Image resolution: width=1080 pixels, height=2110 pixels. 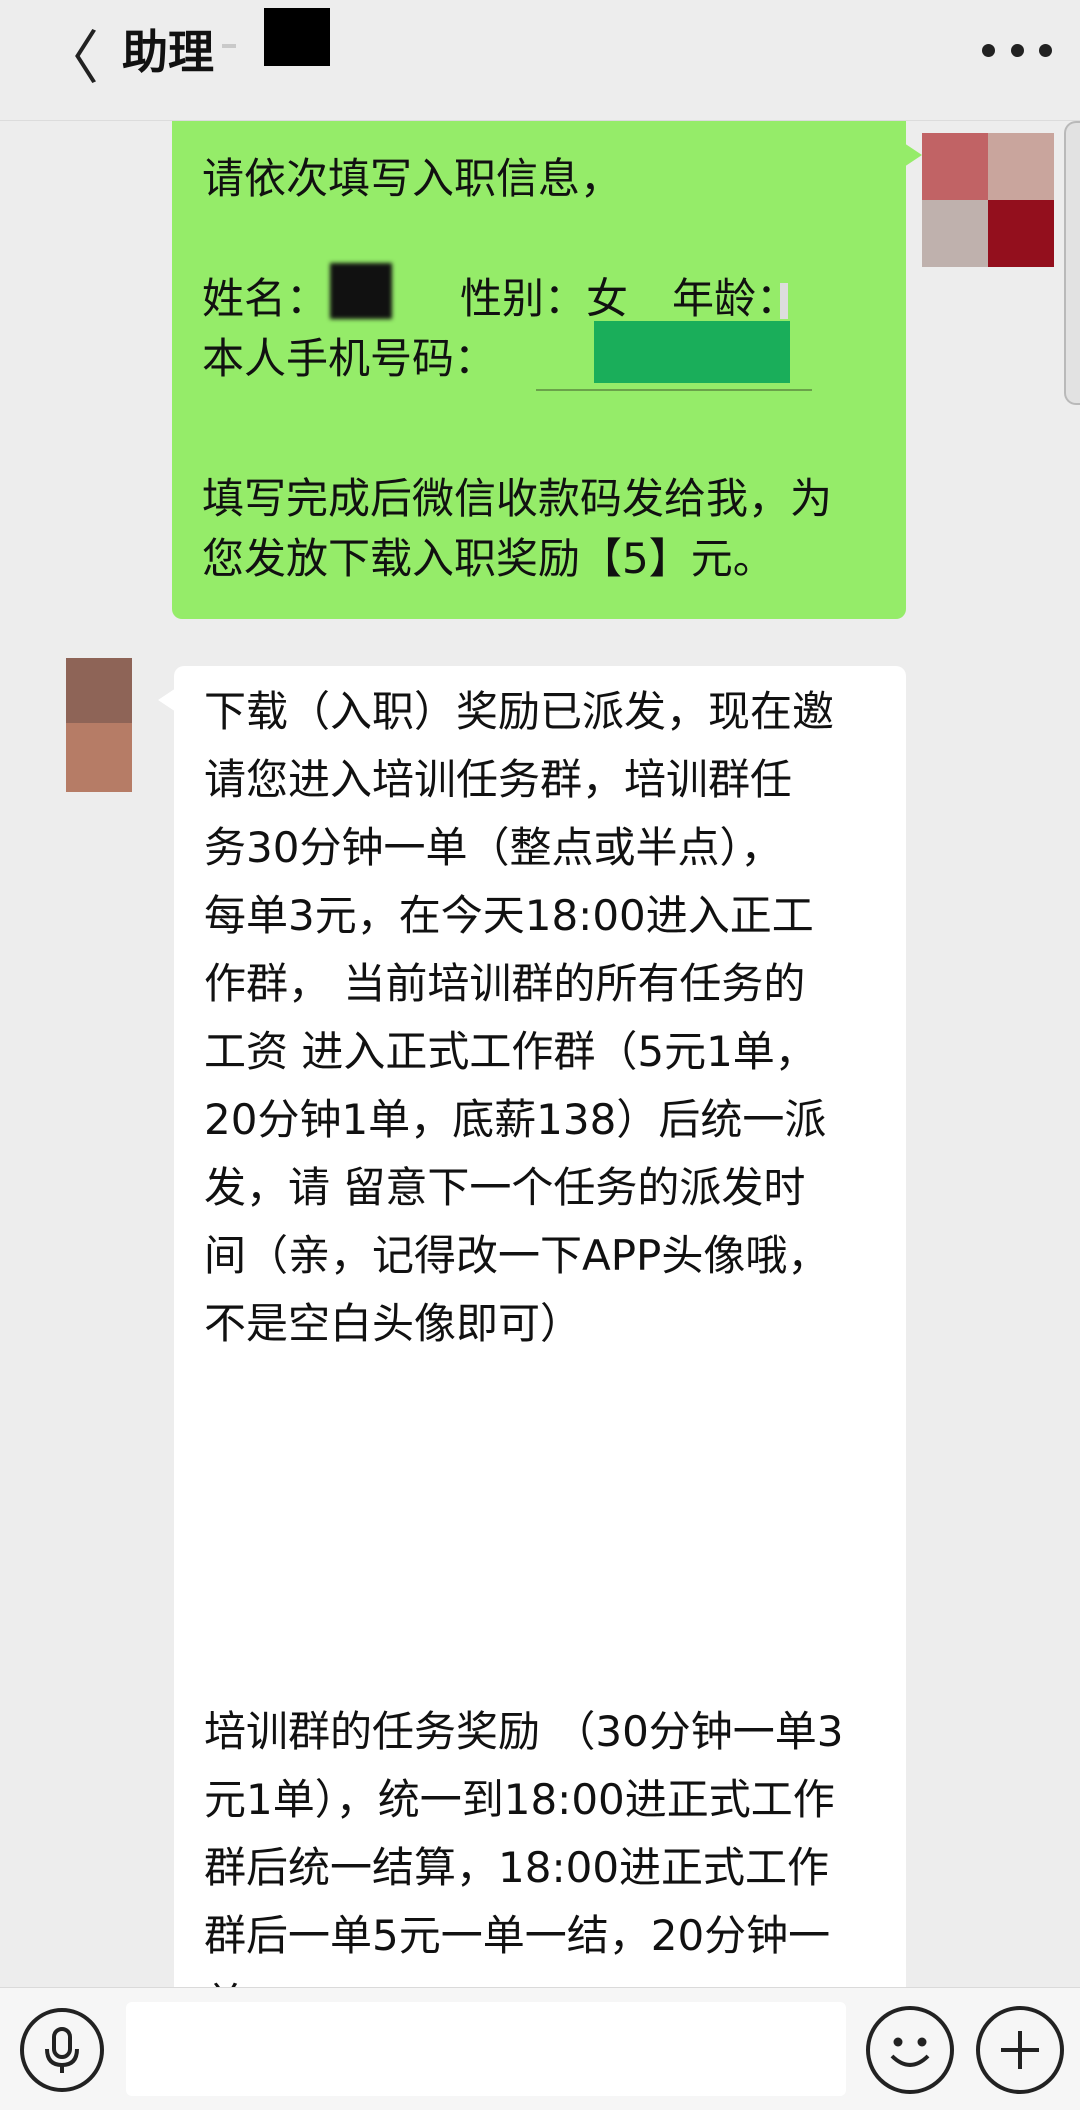 What do you see at coordinates (412, 178) in the screenshot?
I see `message-text-line: 请依次填写入职信息，` at bounding box center [412, 178].